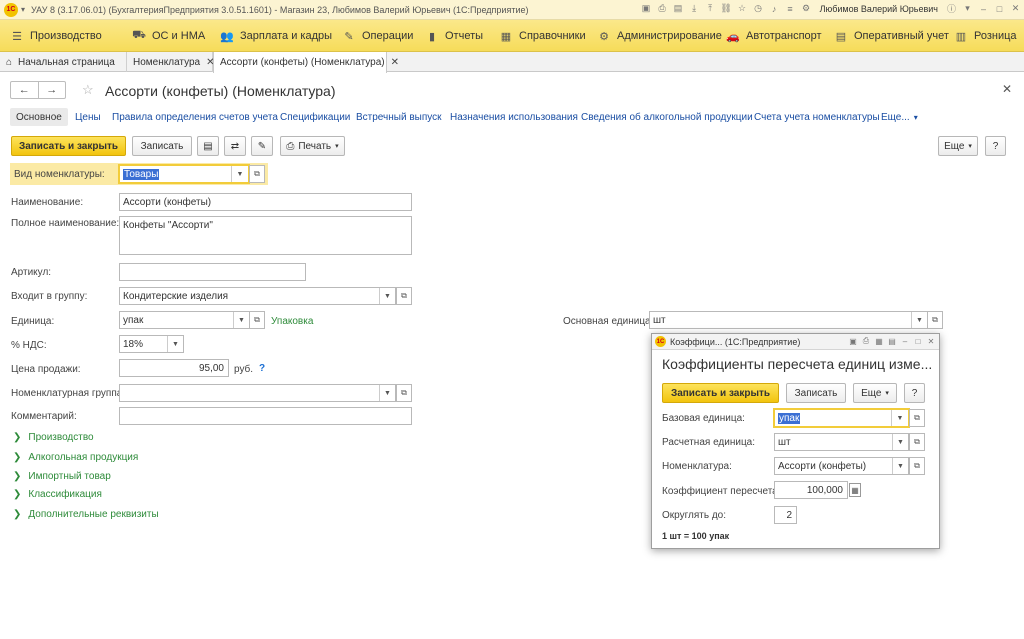 The height and width of the screenshot is (639, 1024). I want to click on group-production: ❯ Производство, so click(53, 437).